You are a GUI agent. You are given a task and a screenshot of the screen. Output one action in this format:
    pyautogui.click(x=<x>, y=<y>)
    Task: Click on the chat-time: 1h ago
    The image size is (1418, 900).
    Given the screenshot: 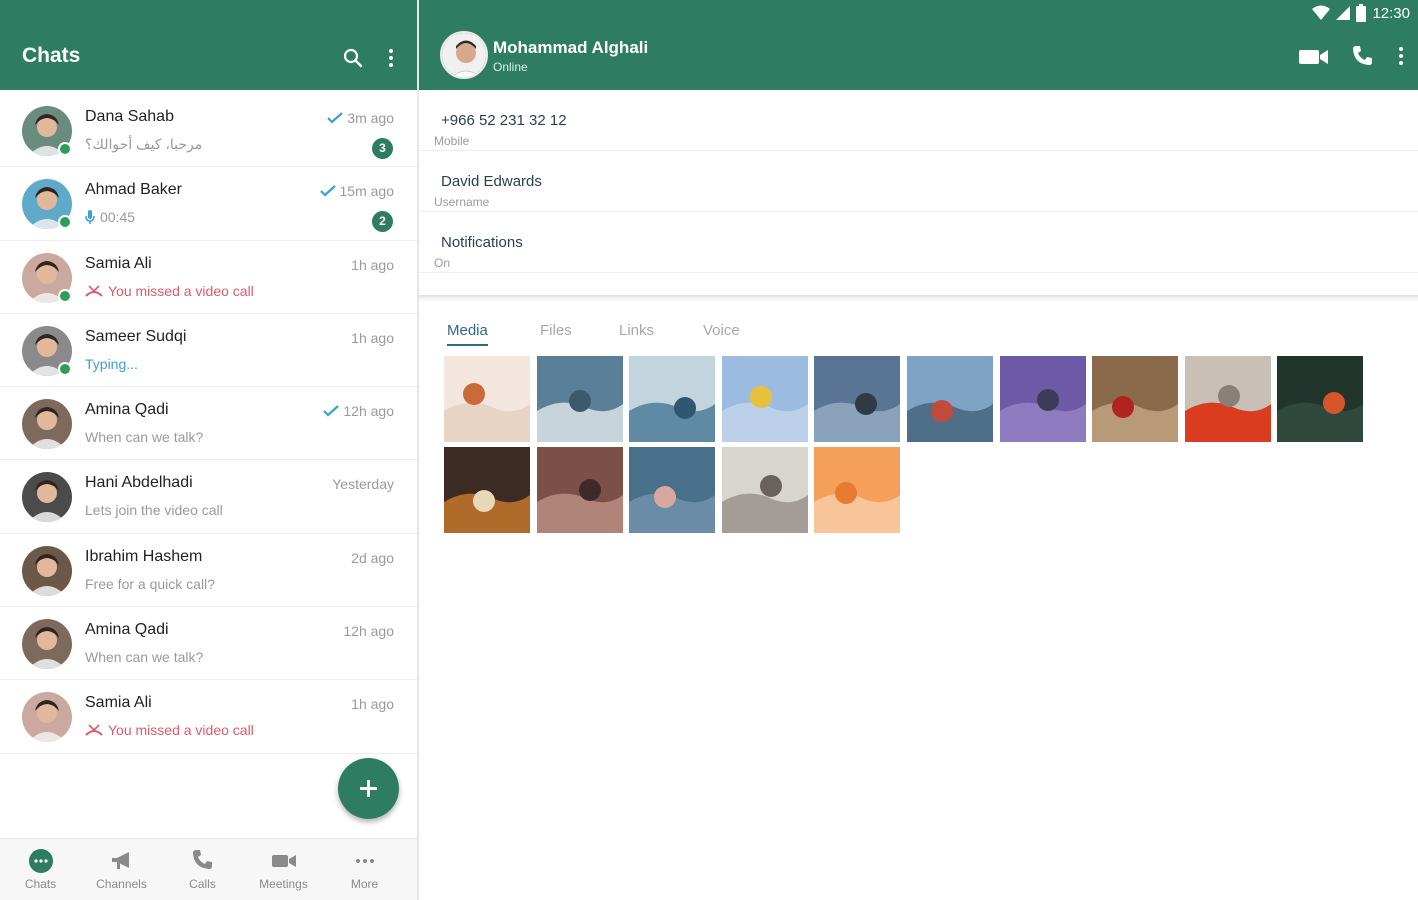 What is the action you would take?
    pyautogui.click(x=372, y=265)
    